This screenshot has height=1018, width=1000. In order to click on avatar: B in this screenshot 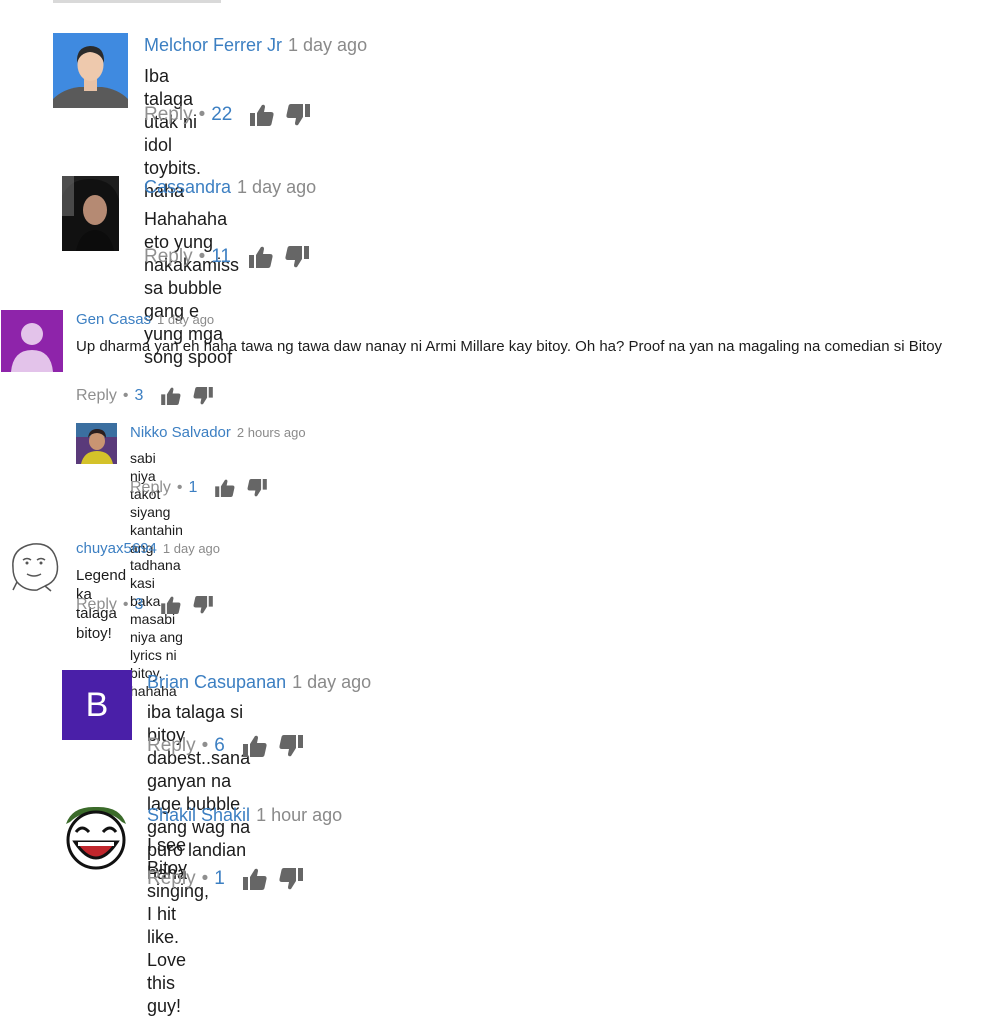, I will do `click(97, 705)`.